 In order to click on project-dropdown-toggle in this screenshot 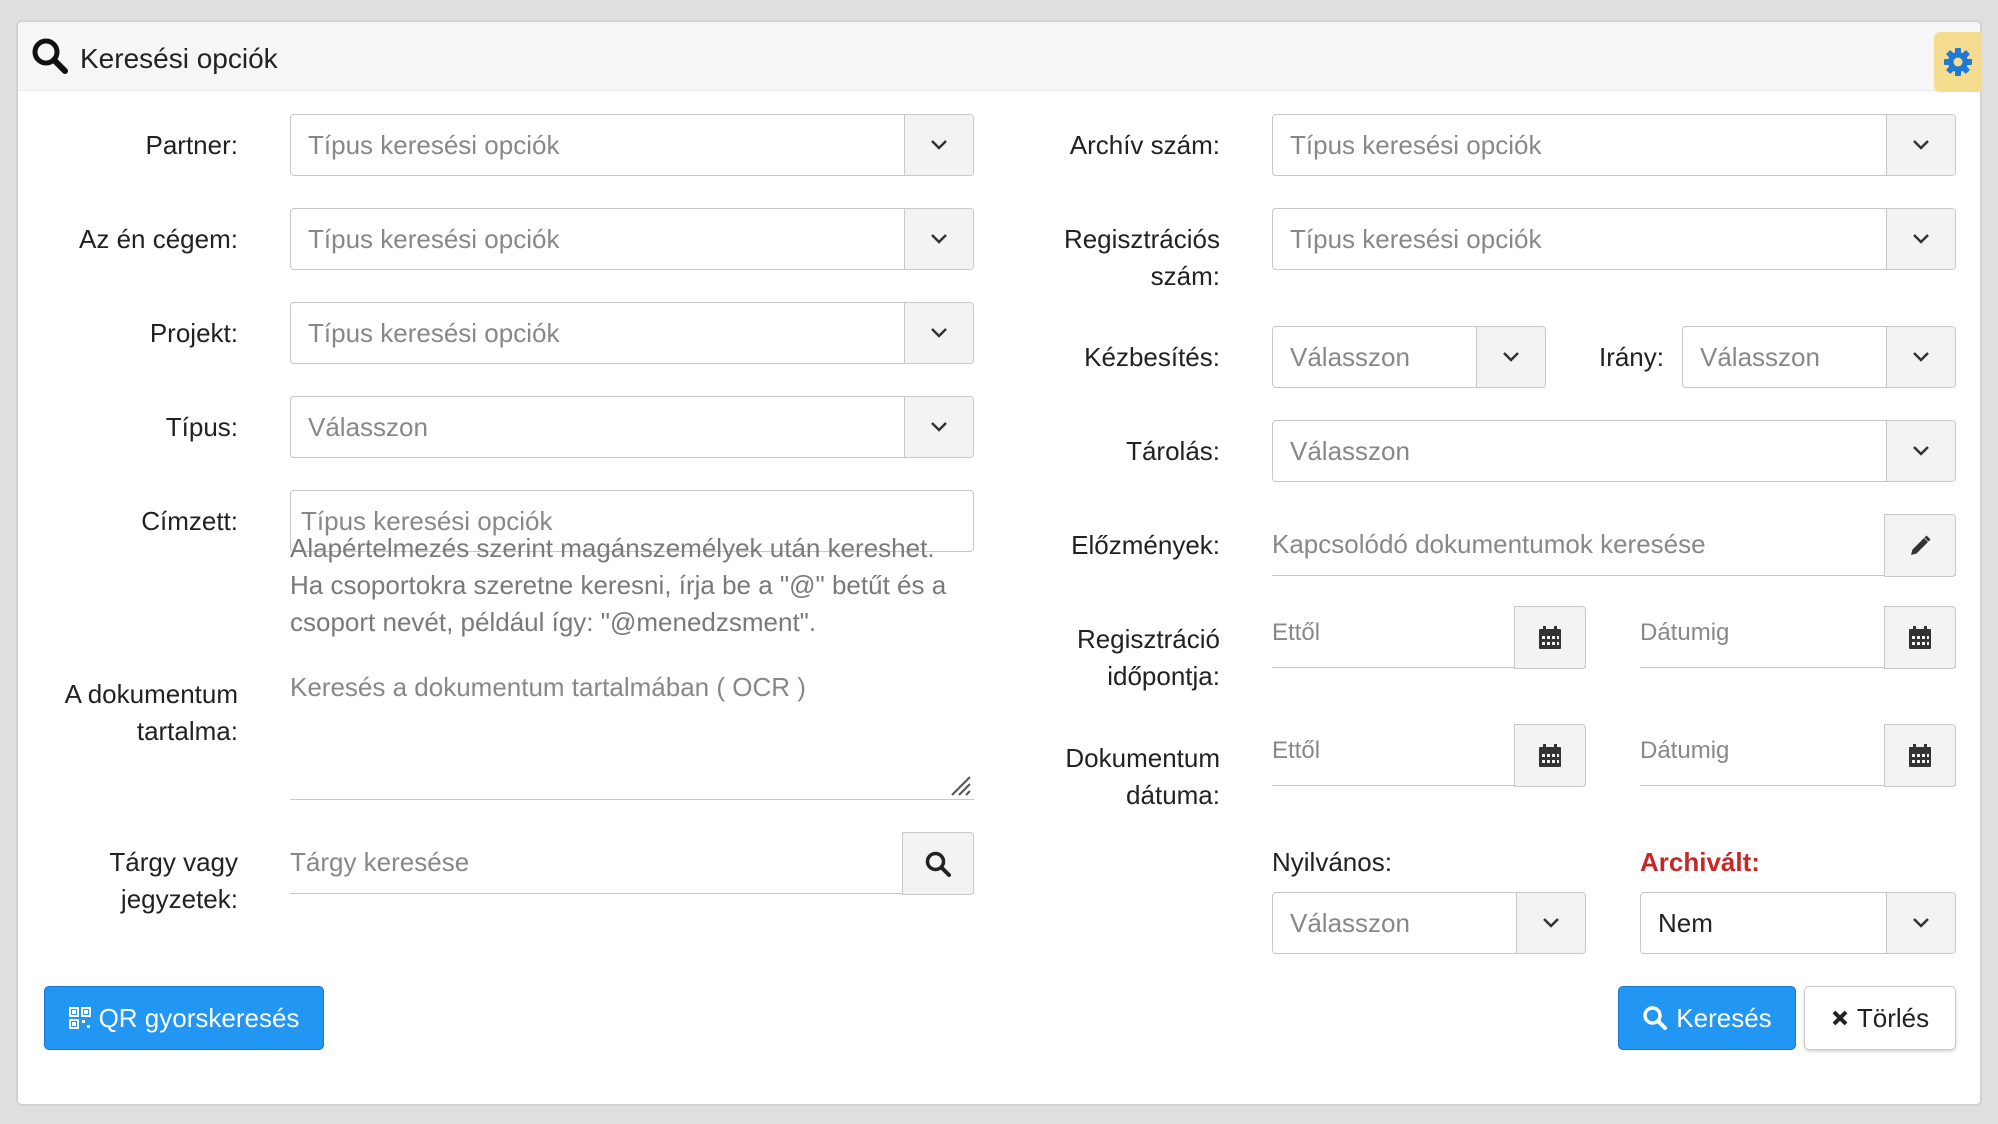, I will do `click(938, 333)`.